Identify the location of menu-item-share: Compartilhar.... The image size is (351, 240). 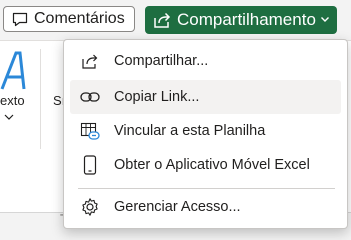
(205, 61).